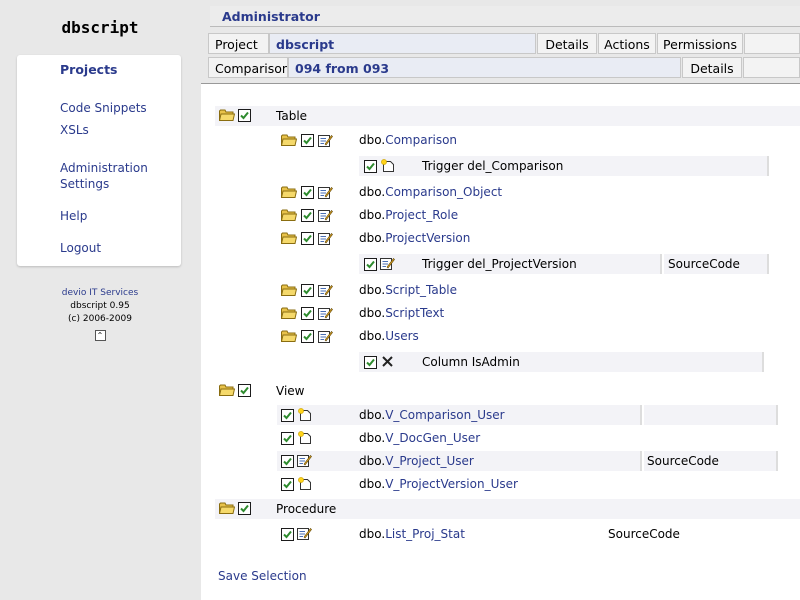 The width and height of the screenshot is (800, 600). Describe the element at coordinates (100, 293) in the screenshot. I see `company-link: devio IT Services` at that location.